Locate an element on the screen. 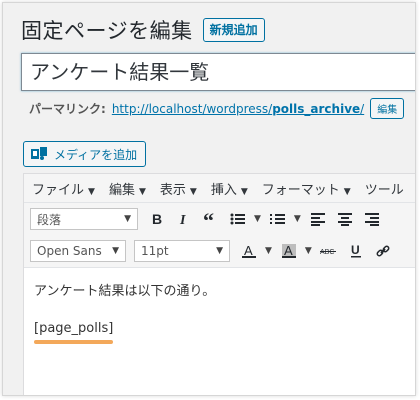  format-select-value: 段落 is located at coordinates (49, 219).